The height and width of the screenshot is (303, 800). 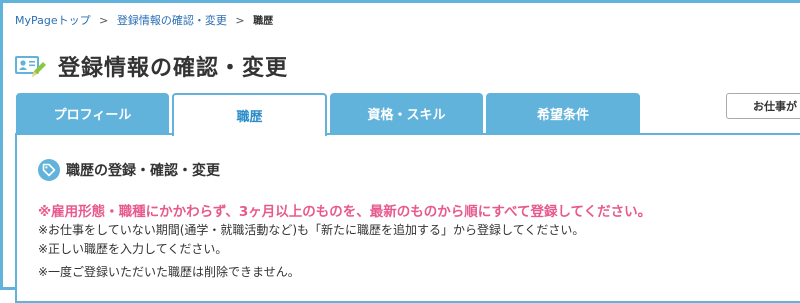 I want to click on breadcrumb-link-mypage-top: MyPageトップ, so click(x=53, y=20).